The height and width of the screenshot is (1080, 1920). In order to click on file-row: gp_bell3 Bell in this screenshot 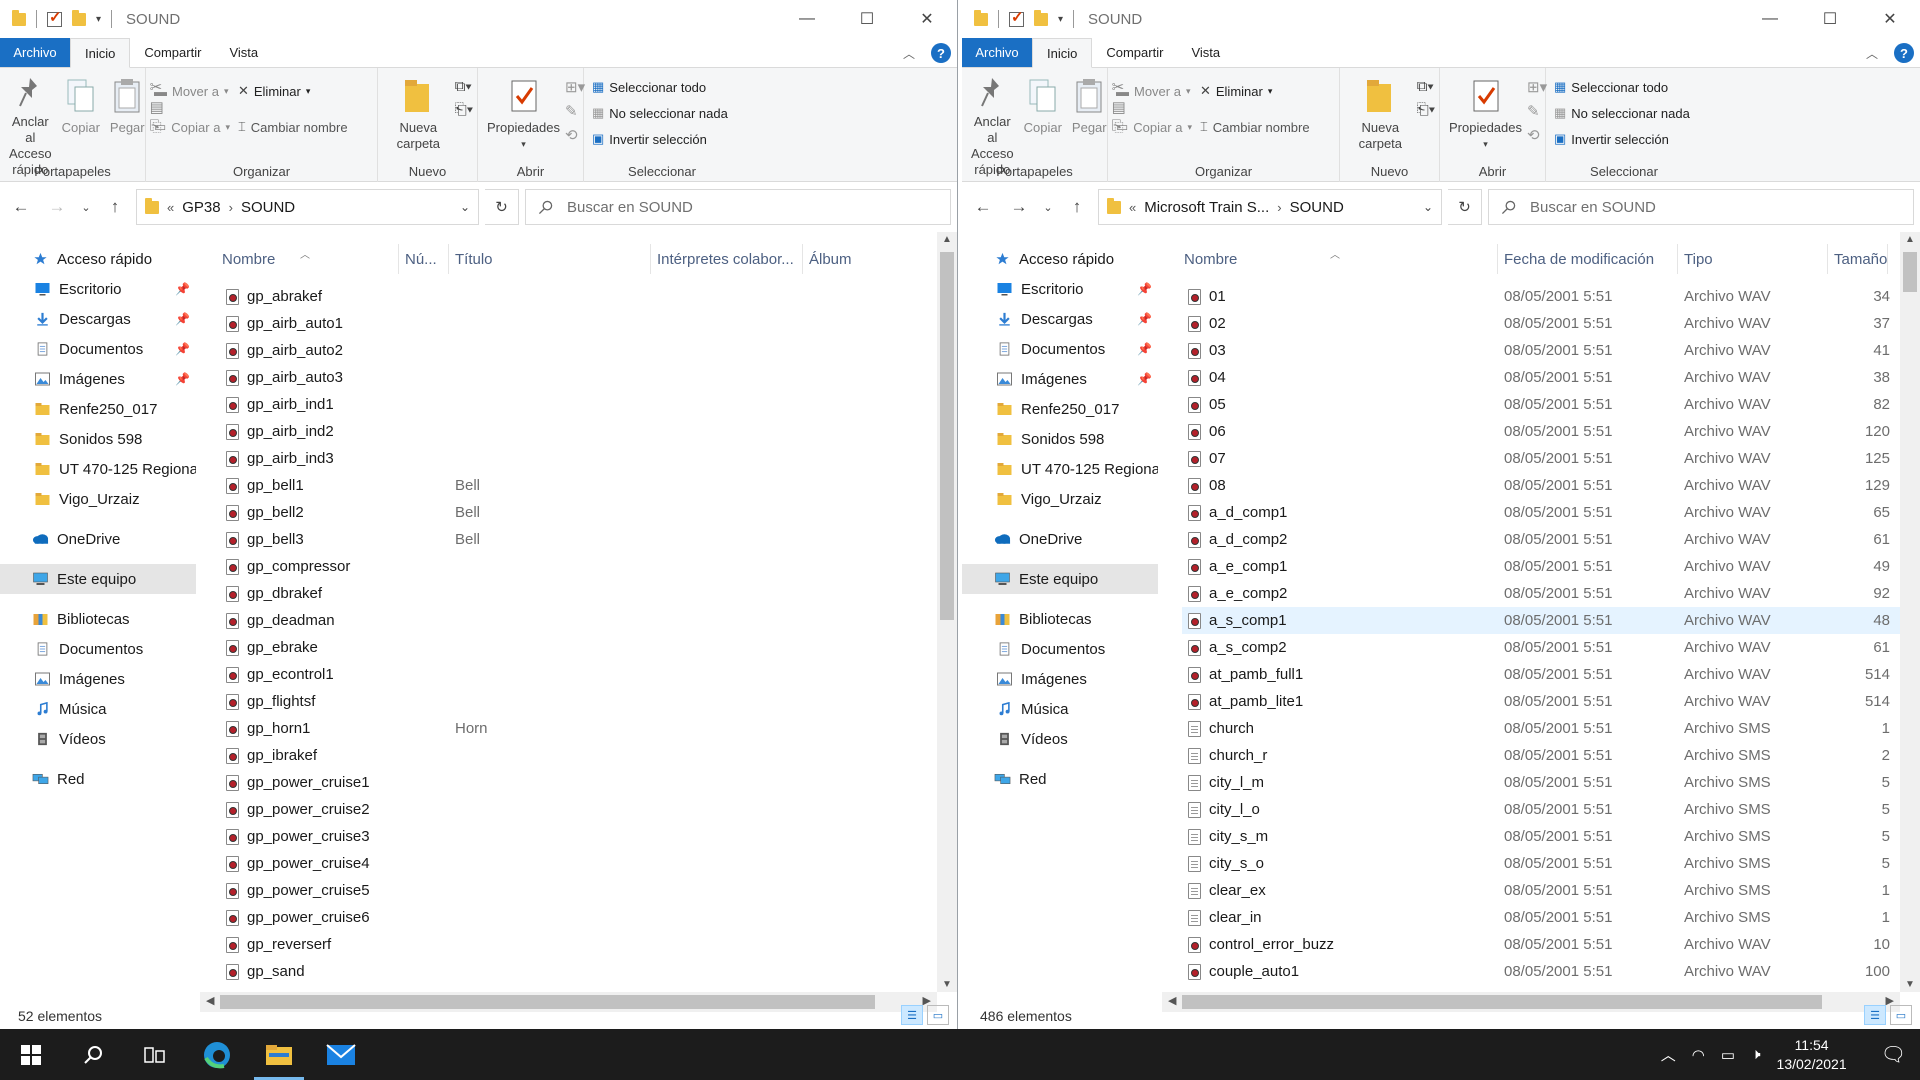, I will do `click(500, 539)`.